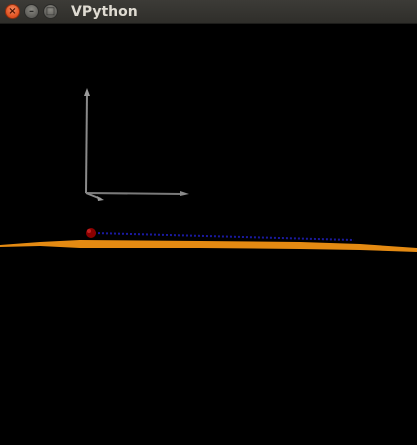 The height and width of the screenshot is (445, 417). I want to click on x-axis-arrowhead, so click(184, 193).